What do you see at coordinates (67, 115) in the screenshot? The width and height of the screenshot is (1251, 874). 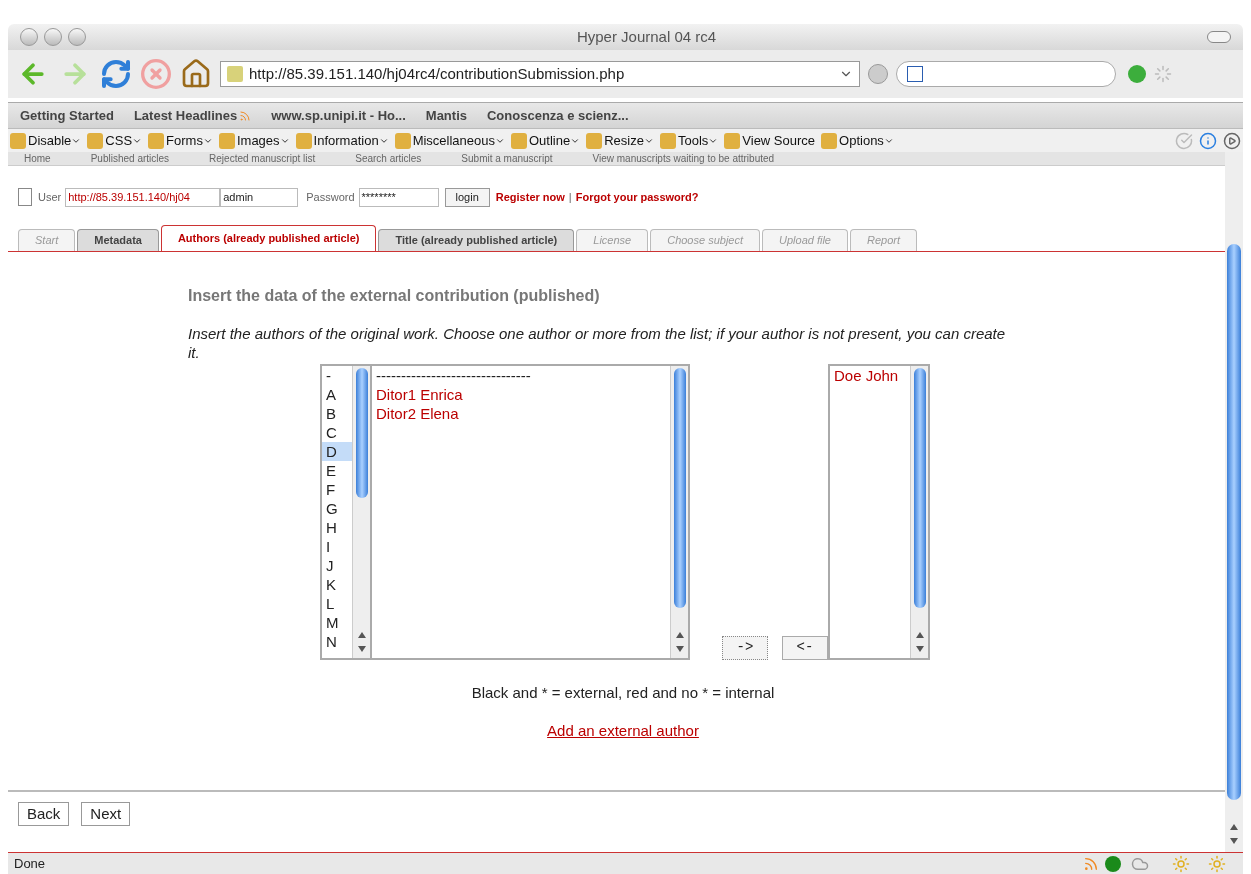 I see `bookmark-link: Getting Started` at bounding box center [67, 115].